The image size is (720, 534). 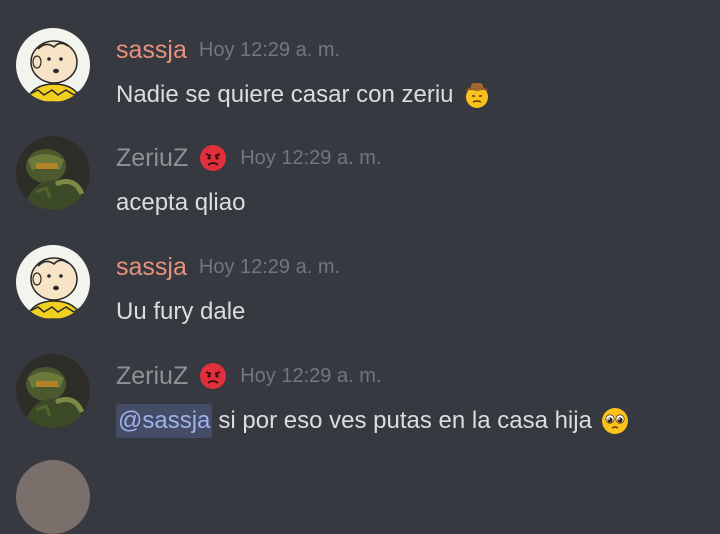 I want to click on message-text: si por eso ves putas en la casa hija, so click(x=405, y=420).